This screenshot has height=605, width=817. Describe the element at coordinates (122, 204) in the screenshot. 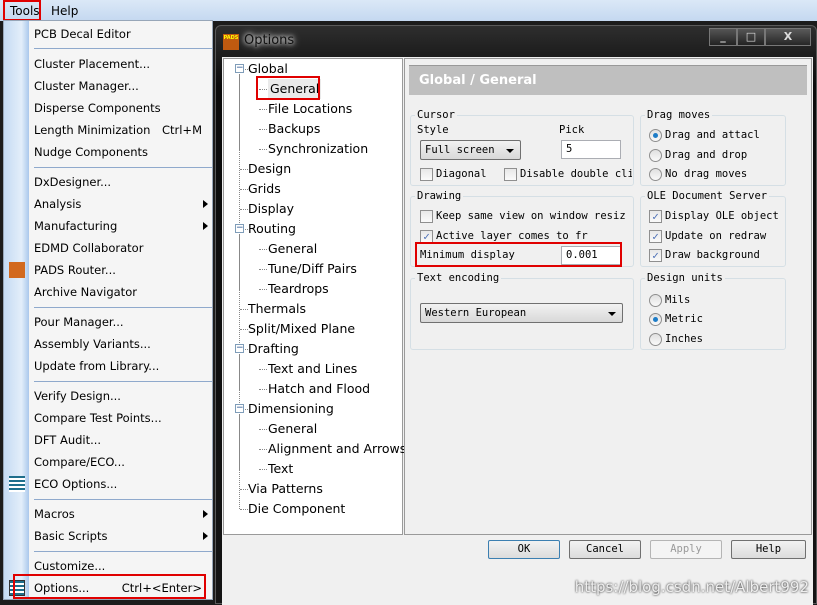

I see `menu-item-analysis: Analysis` at that location.